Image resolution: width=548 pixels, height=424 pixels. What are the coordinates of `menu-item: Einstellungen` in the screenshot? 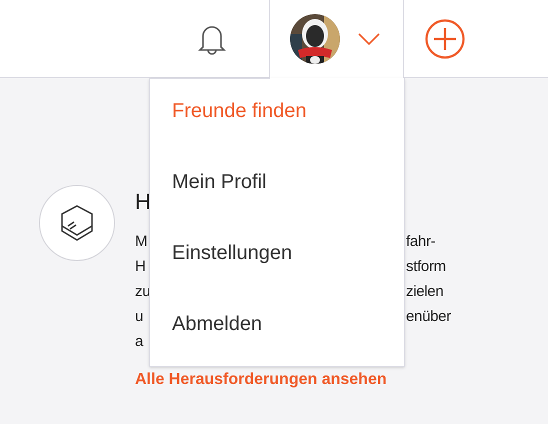 It's located at (232, 253).